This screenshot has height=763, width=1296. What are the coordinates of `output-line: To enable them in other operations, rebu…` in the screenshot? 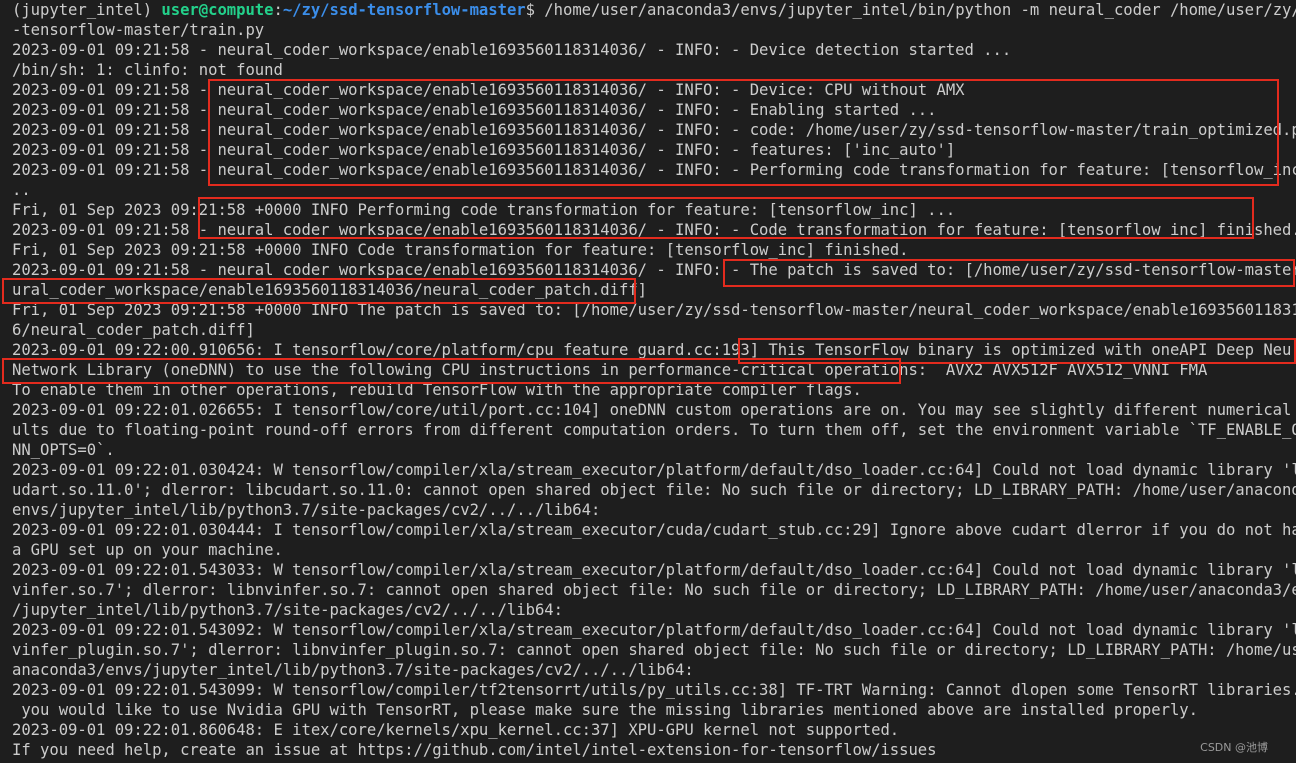 It's located at (437, 390).